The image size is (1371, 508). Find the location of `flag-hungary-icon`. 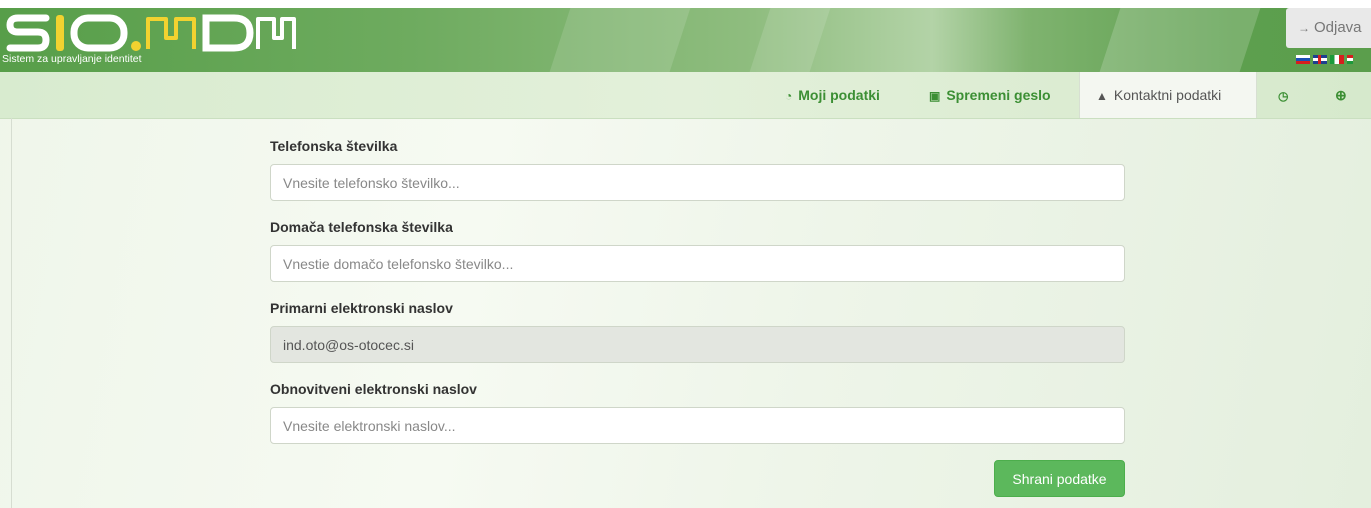

flag-hungary-icon is located at coordinates (1350, 59).